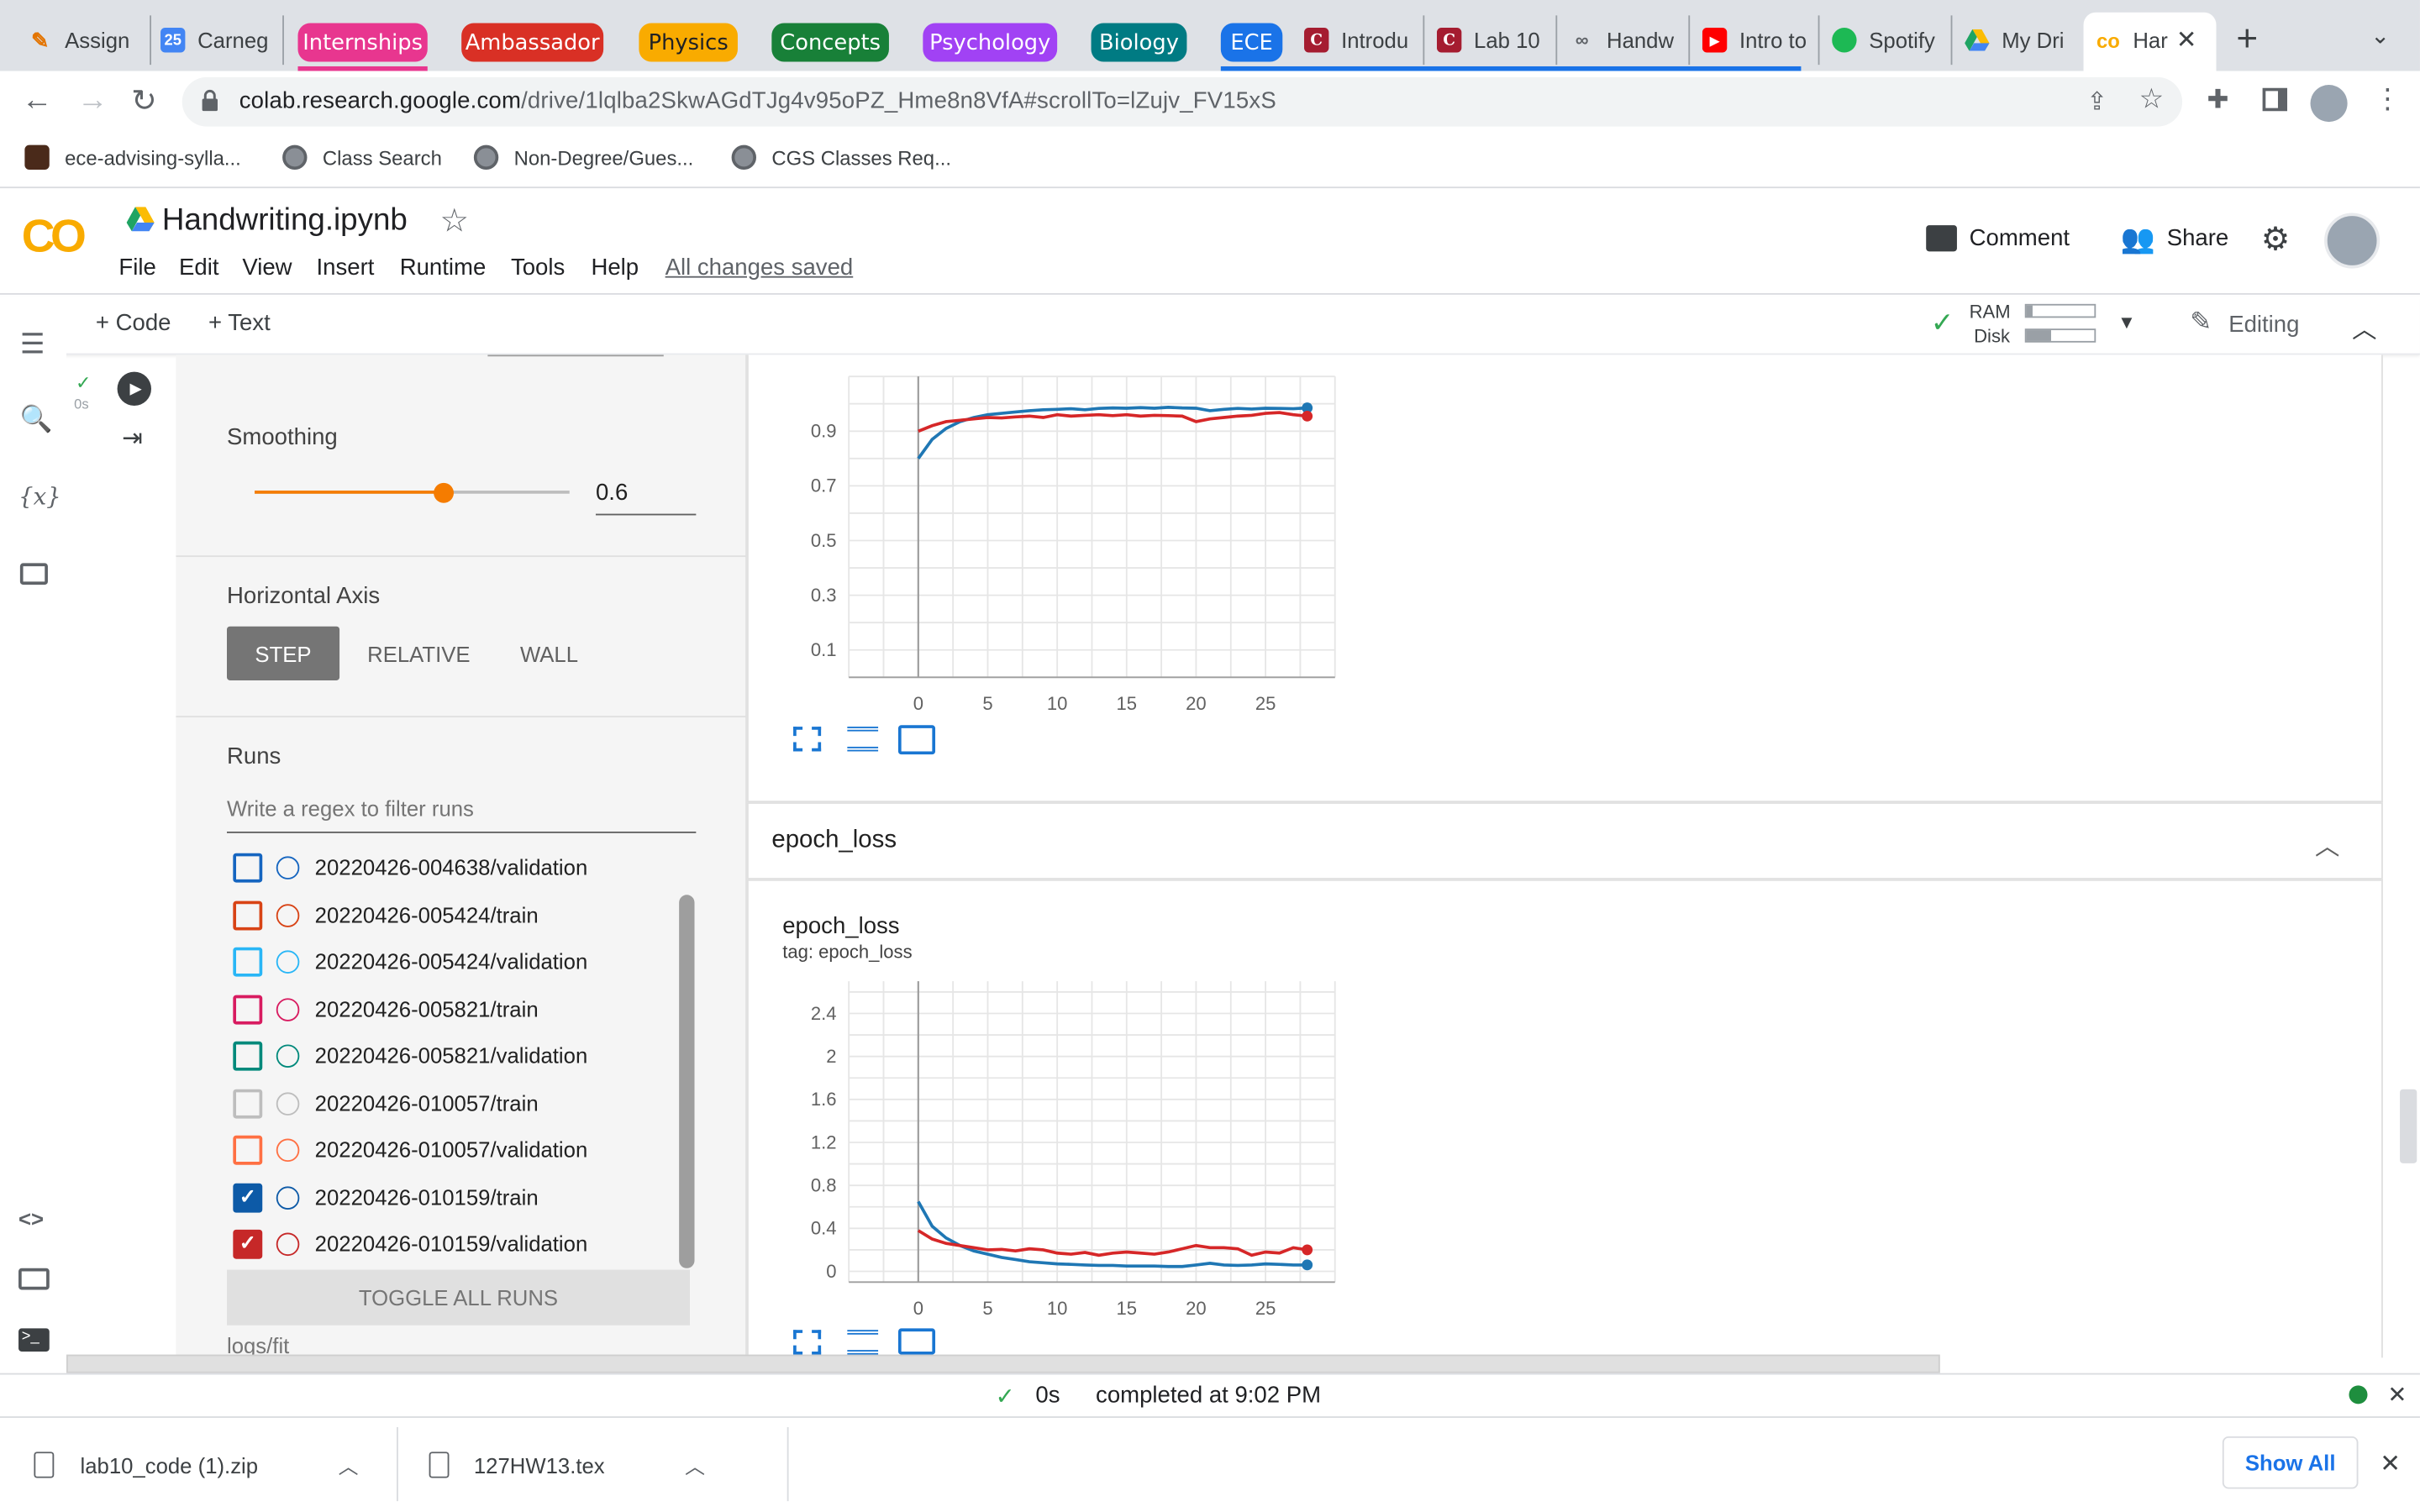  What do you see at coordinates (2397, 1395) in the screenshot?
I see `close-status-icon: ✕` at bounding box center [2397, 1395].